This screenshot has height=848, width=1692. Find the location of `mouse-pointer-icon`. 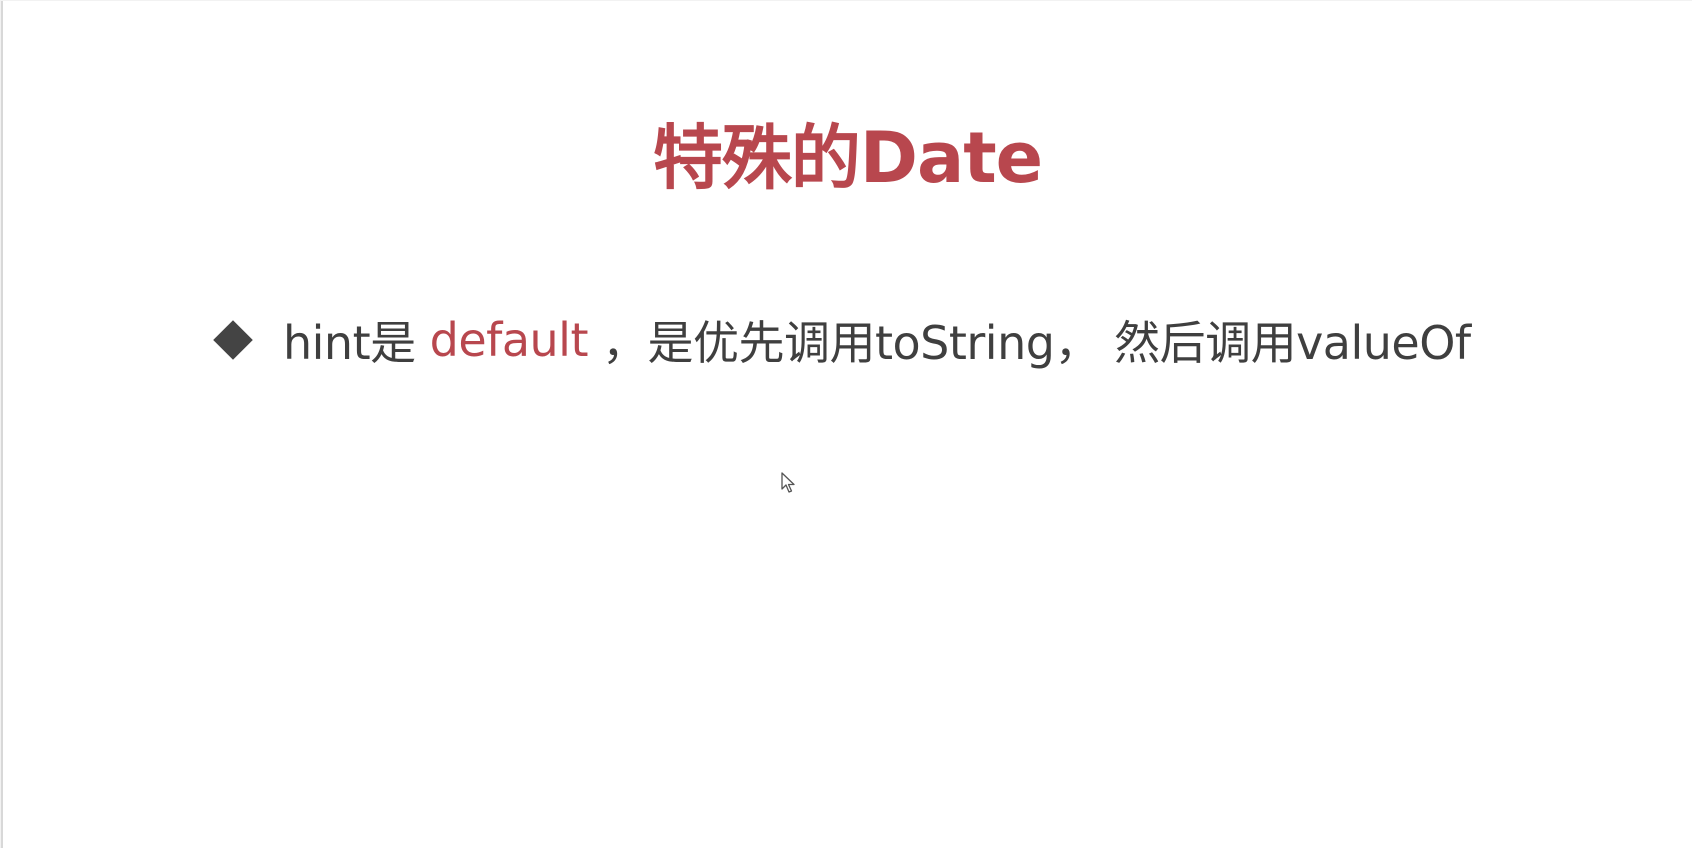

mouse-pointer-icon is located at coordinates (788, 482).